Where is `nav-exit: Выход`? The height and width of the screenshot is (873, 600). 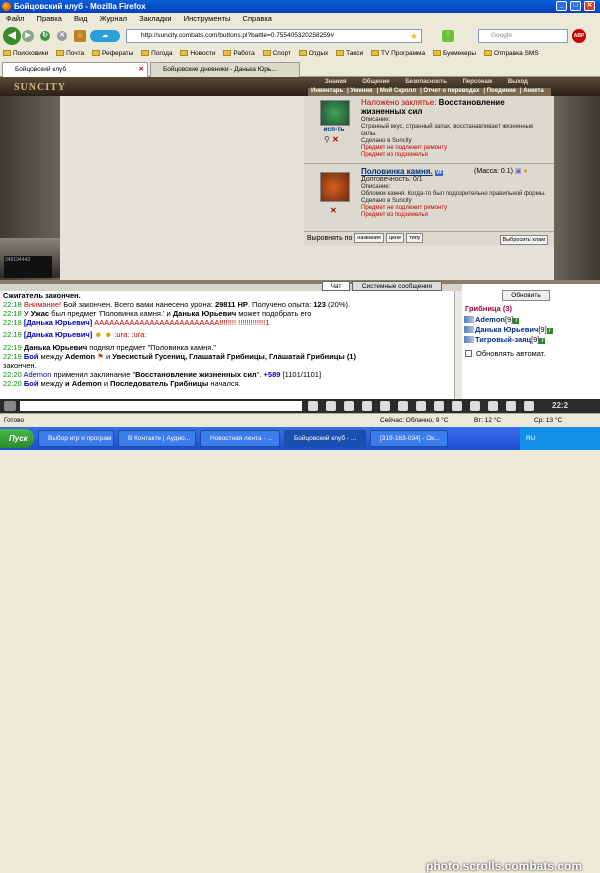
nav-exit: Выход is located at coordinates (518, 82).